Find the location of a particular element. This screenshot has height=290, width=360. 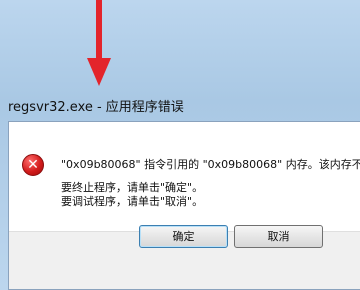

red-arrow-annotation is located at coordinates (99, 30).